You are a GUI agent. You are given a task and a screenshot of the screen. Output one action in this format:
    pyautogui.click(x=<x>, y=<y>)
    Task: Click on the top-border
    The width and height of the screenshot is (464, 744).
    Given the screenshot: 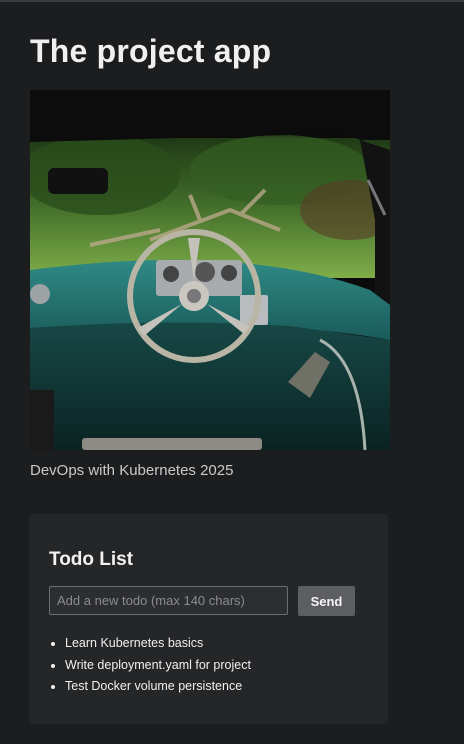 What is the action you would take?
    pyautogui.click(x=232, y=1)
    